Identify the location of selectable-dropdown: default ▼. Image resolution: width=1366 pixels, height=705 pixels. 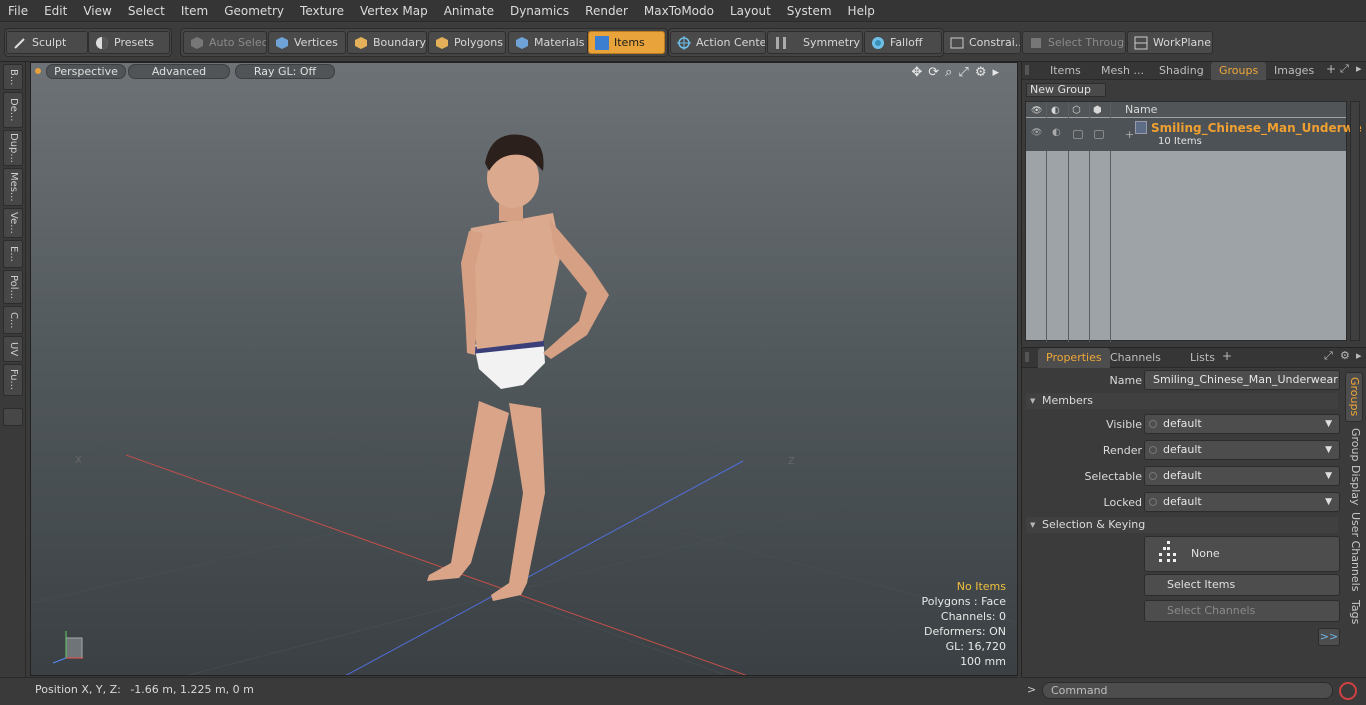
(1242, 476).